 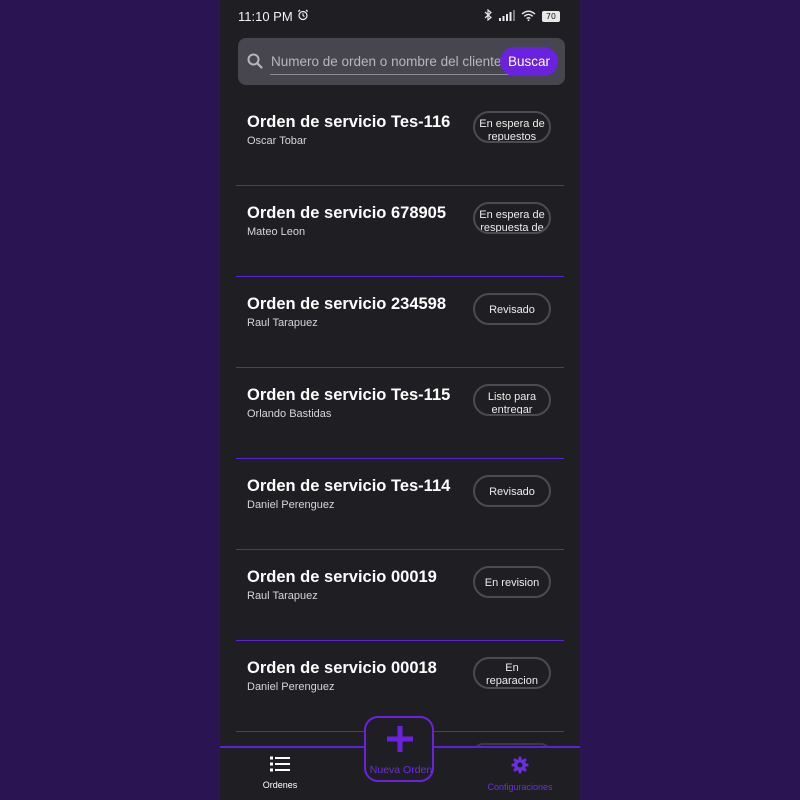 I want to click on search-button: Buscar, so click(x=529, y=61).